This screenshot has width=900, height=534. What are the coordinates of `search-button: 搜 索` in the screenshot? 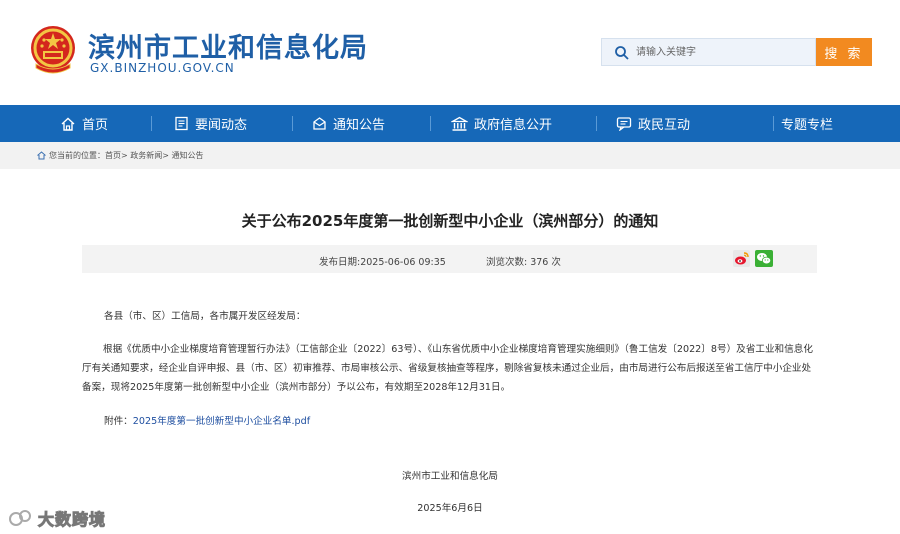 It's located at (844, 52).